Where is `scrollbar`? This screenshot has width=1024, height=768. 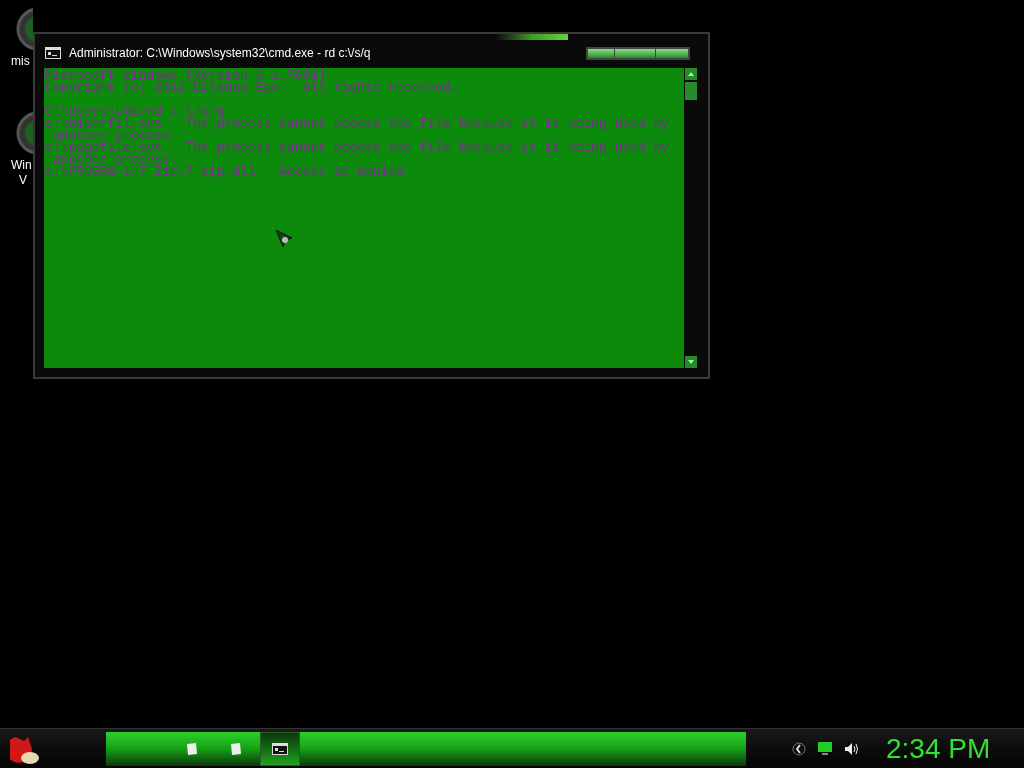 scrollbar is located at coordinates (691, 218).